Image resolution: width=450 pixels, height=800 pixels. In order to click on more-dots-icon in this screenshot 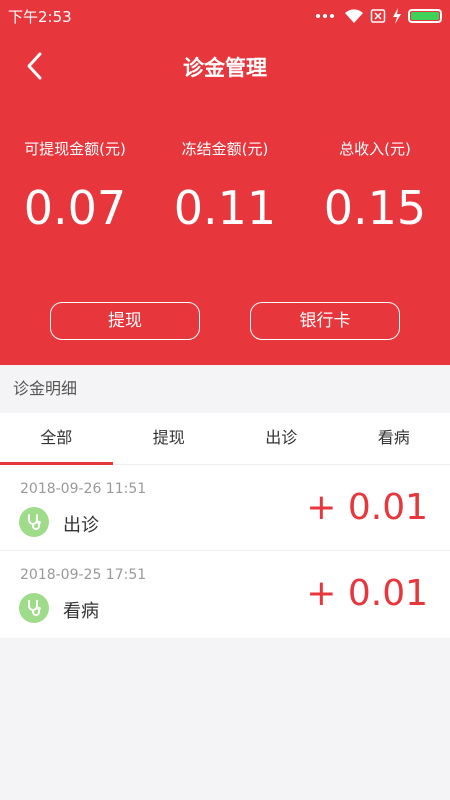, I will do `click(325, 16)`.